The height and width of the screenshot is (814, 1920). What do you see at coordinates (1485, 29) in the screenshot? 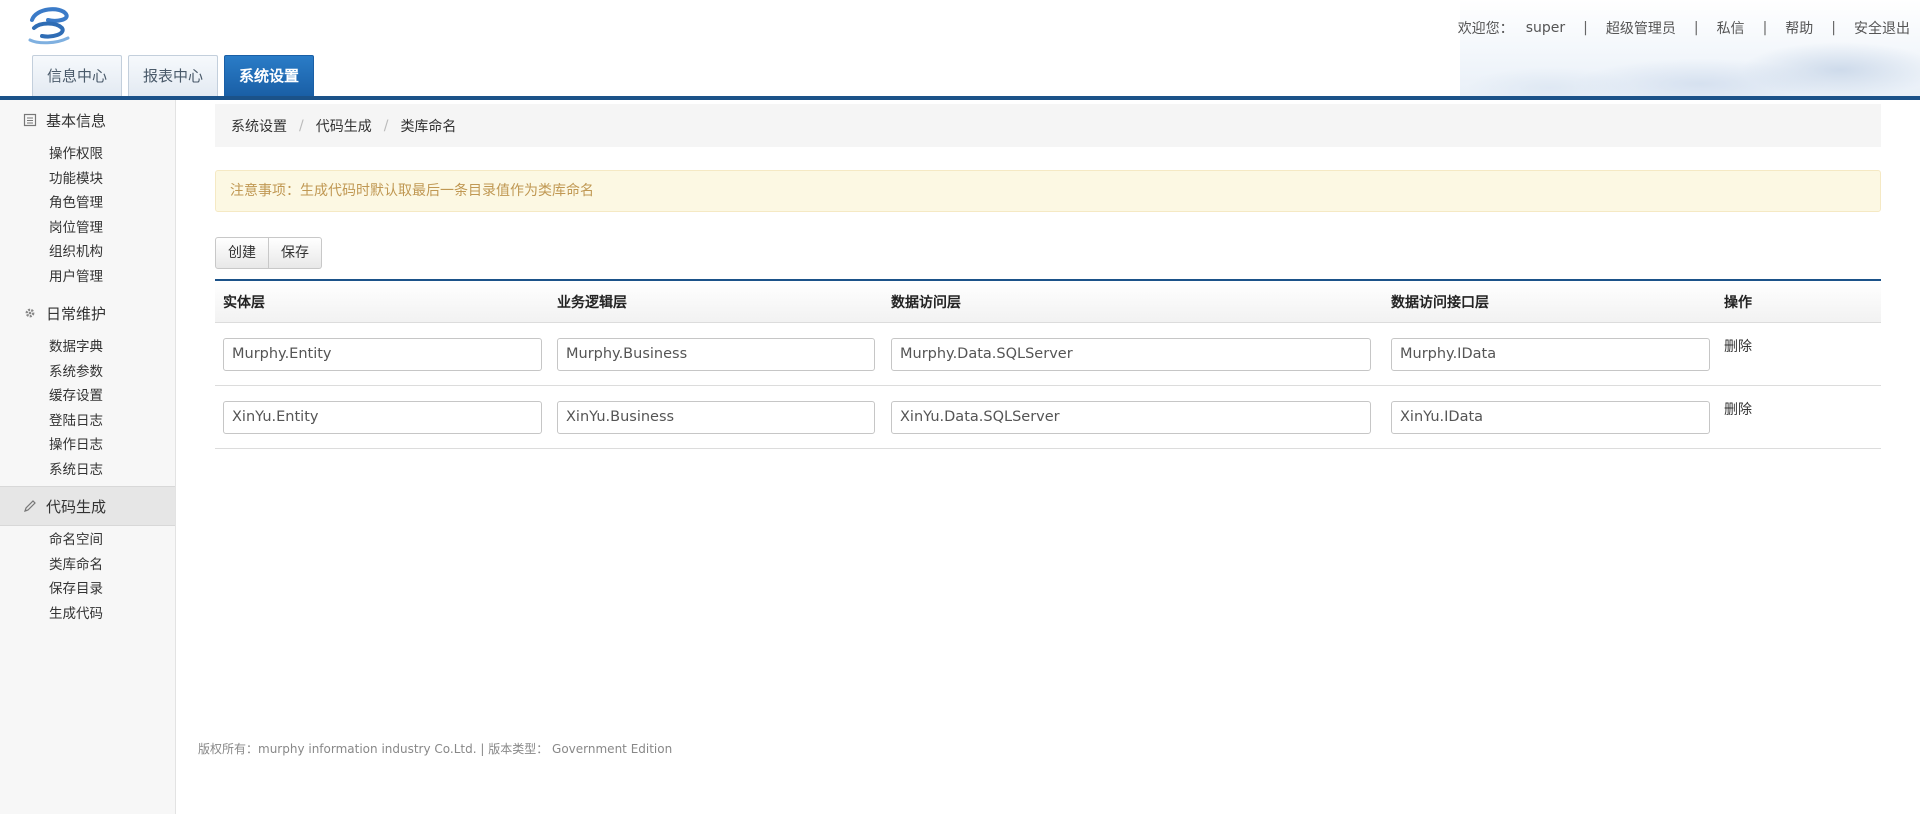
I see `welcome-label: 欢迎您：` at bounding box center [1485, 29].